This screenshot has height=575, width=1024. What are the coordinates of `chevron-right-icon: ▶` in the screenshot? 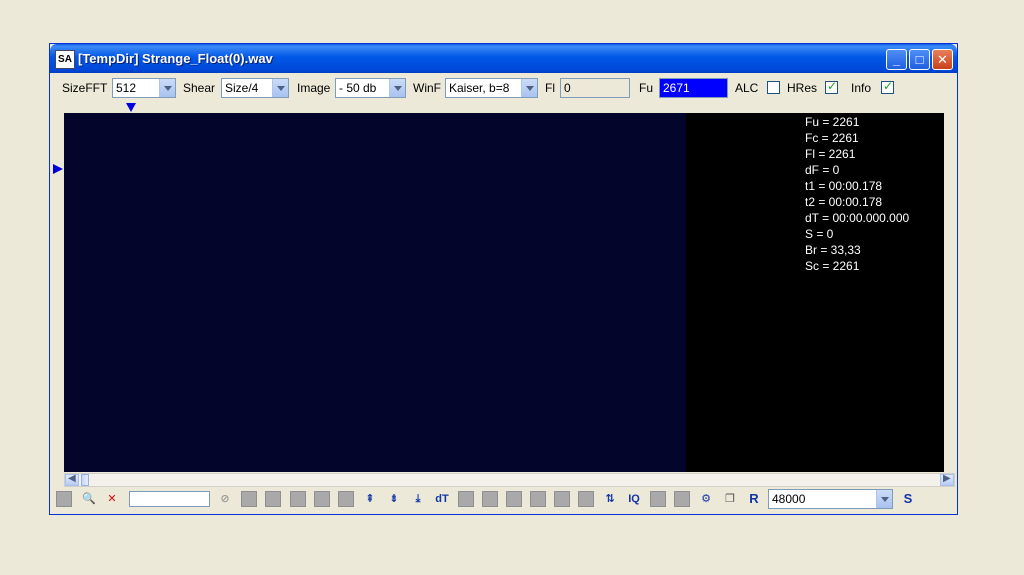 It's located at (947, 478).